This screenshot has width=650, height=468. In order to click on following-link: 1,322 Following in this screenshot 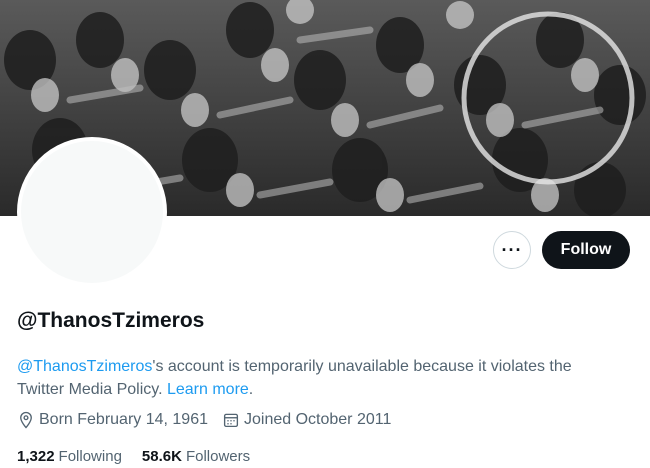, I will do `click(69, 456)`.